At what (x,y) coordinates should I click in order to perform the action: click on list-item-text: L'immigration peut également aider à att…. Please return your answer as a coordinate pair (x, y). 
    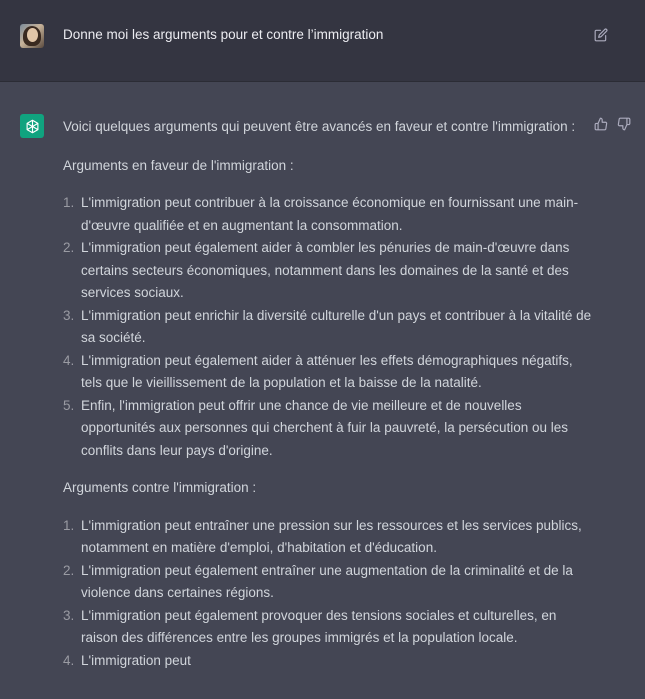
    Looking at the image, I should click on (327, 371).